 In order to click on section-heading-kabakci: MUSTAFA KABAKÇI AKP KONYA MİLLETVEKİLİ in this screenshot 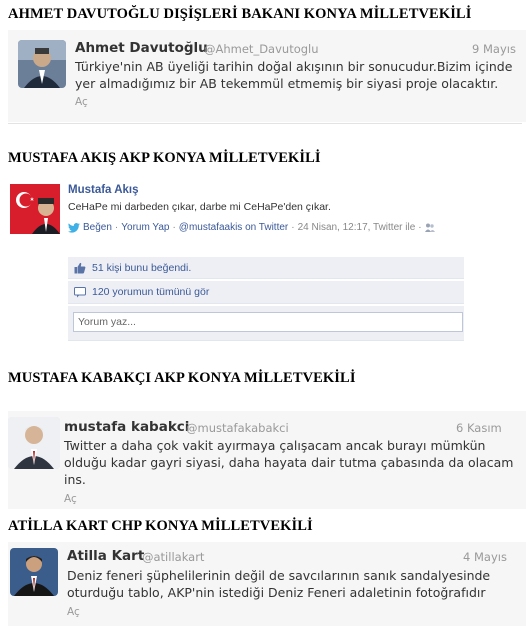, I will do `click(182, 378)`.